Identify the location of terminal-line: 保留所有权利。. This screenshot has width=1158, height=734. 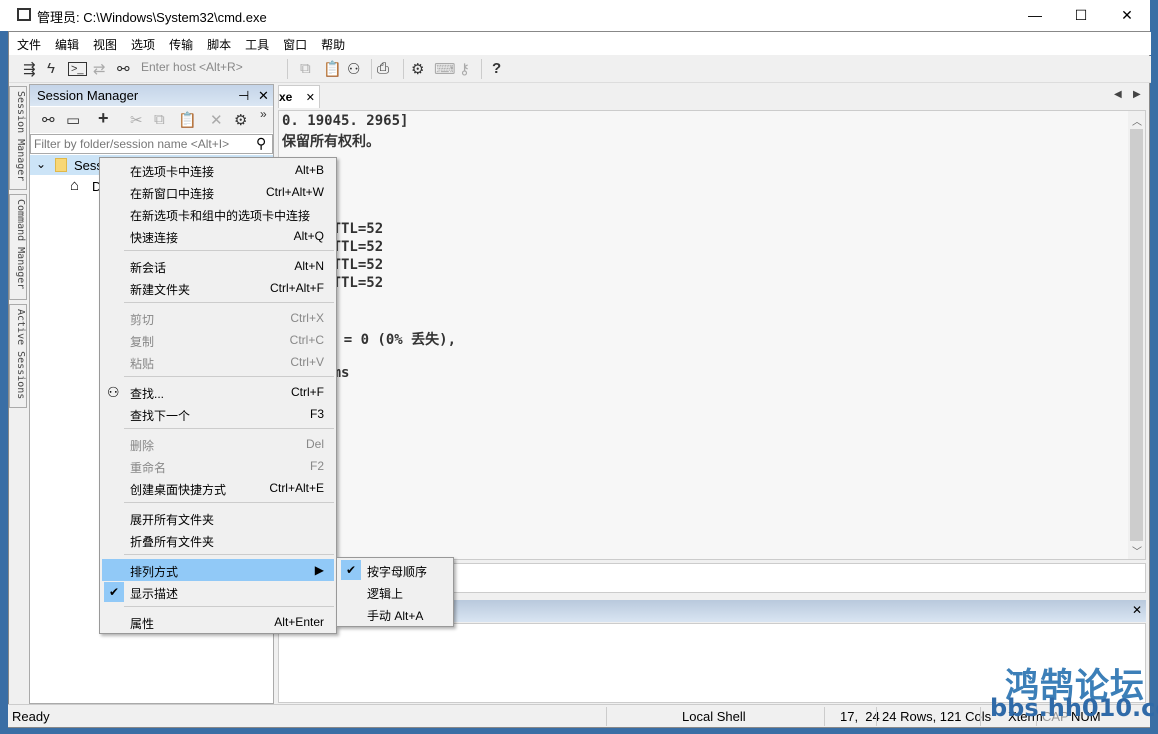
(331, 142).